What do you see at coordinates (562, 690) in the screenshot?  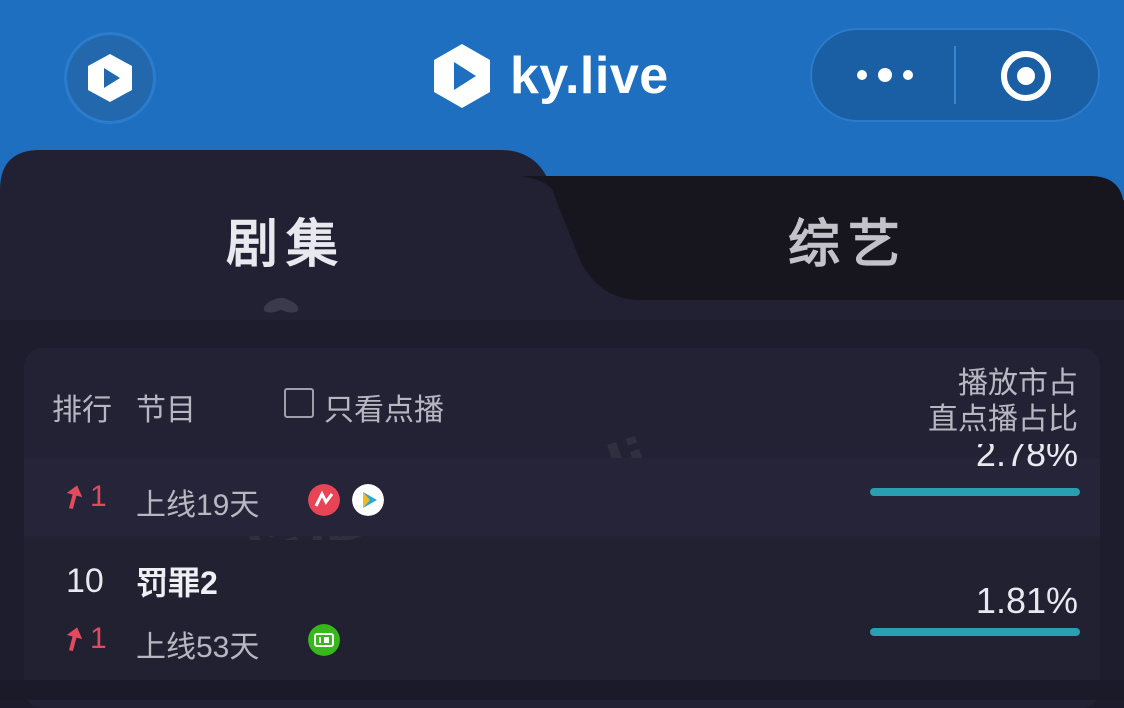 I see `next-row-edge` at bounding box center [562, 690].